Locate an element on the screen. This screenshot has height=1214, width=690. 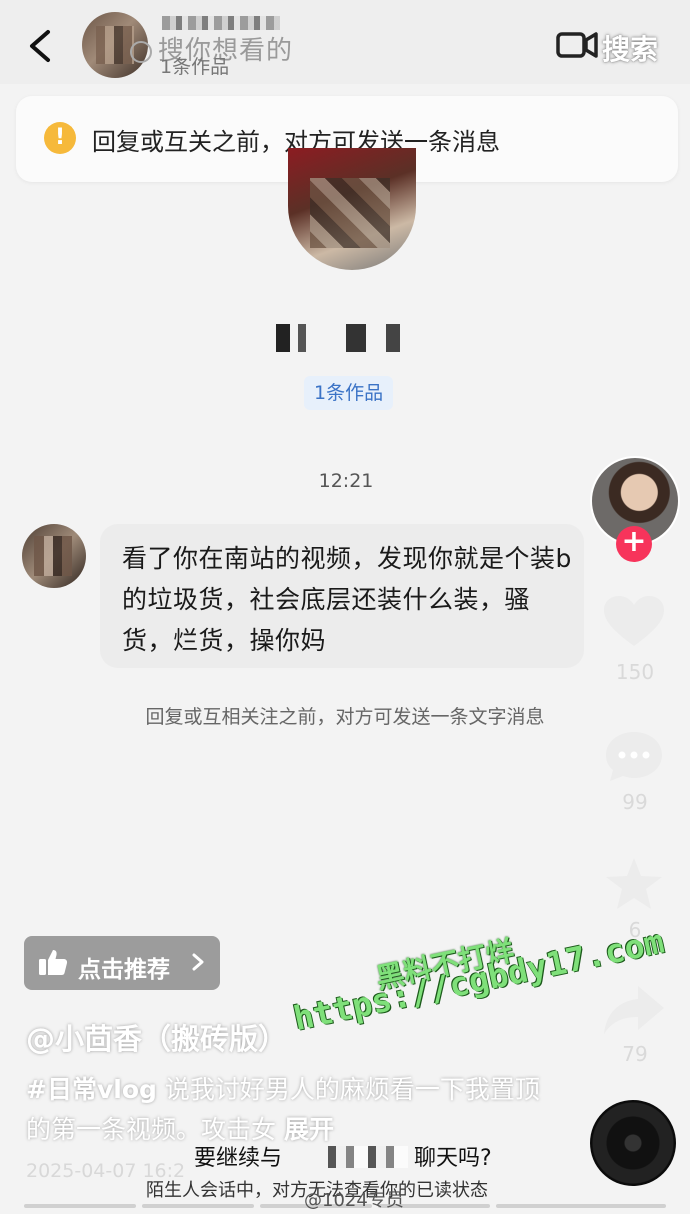
continue-prompt-end: 聊天吗? is located at coordinates (453, 1158).